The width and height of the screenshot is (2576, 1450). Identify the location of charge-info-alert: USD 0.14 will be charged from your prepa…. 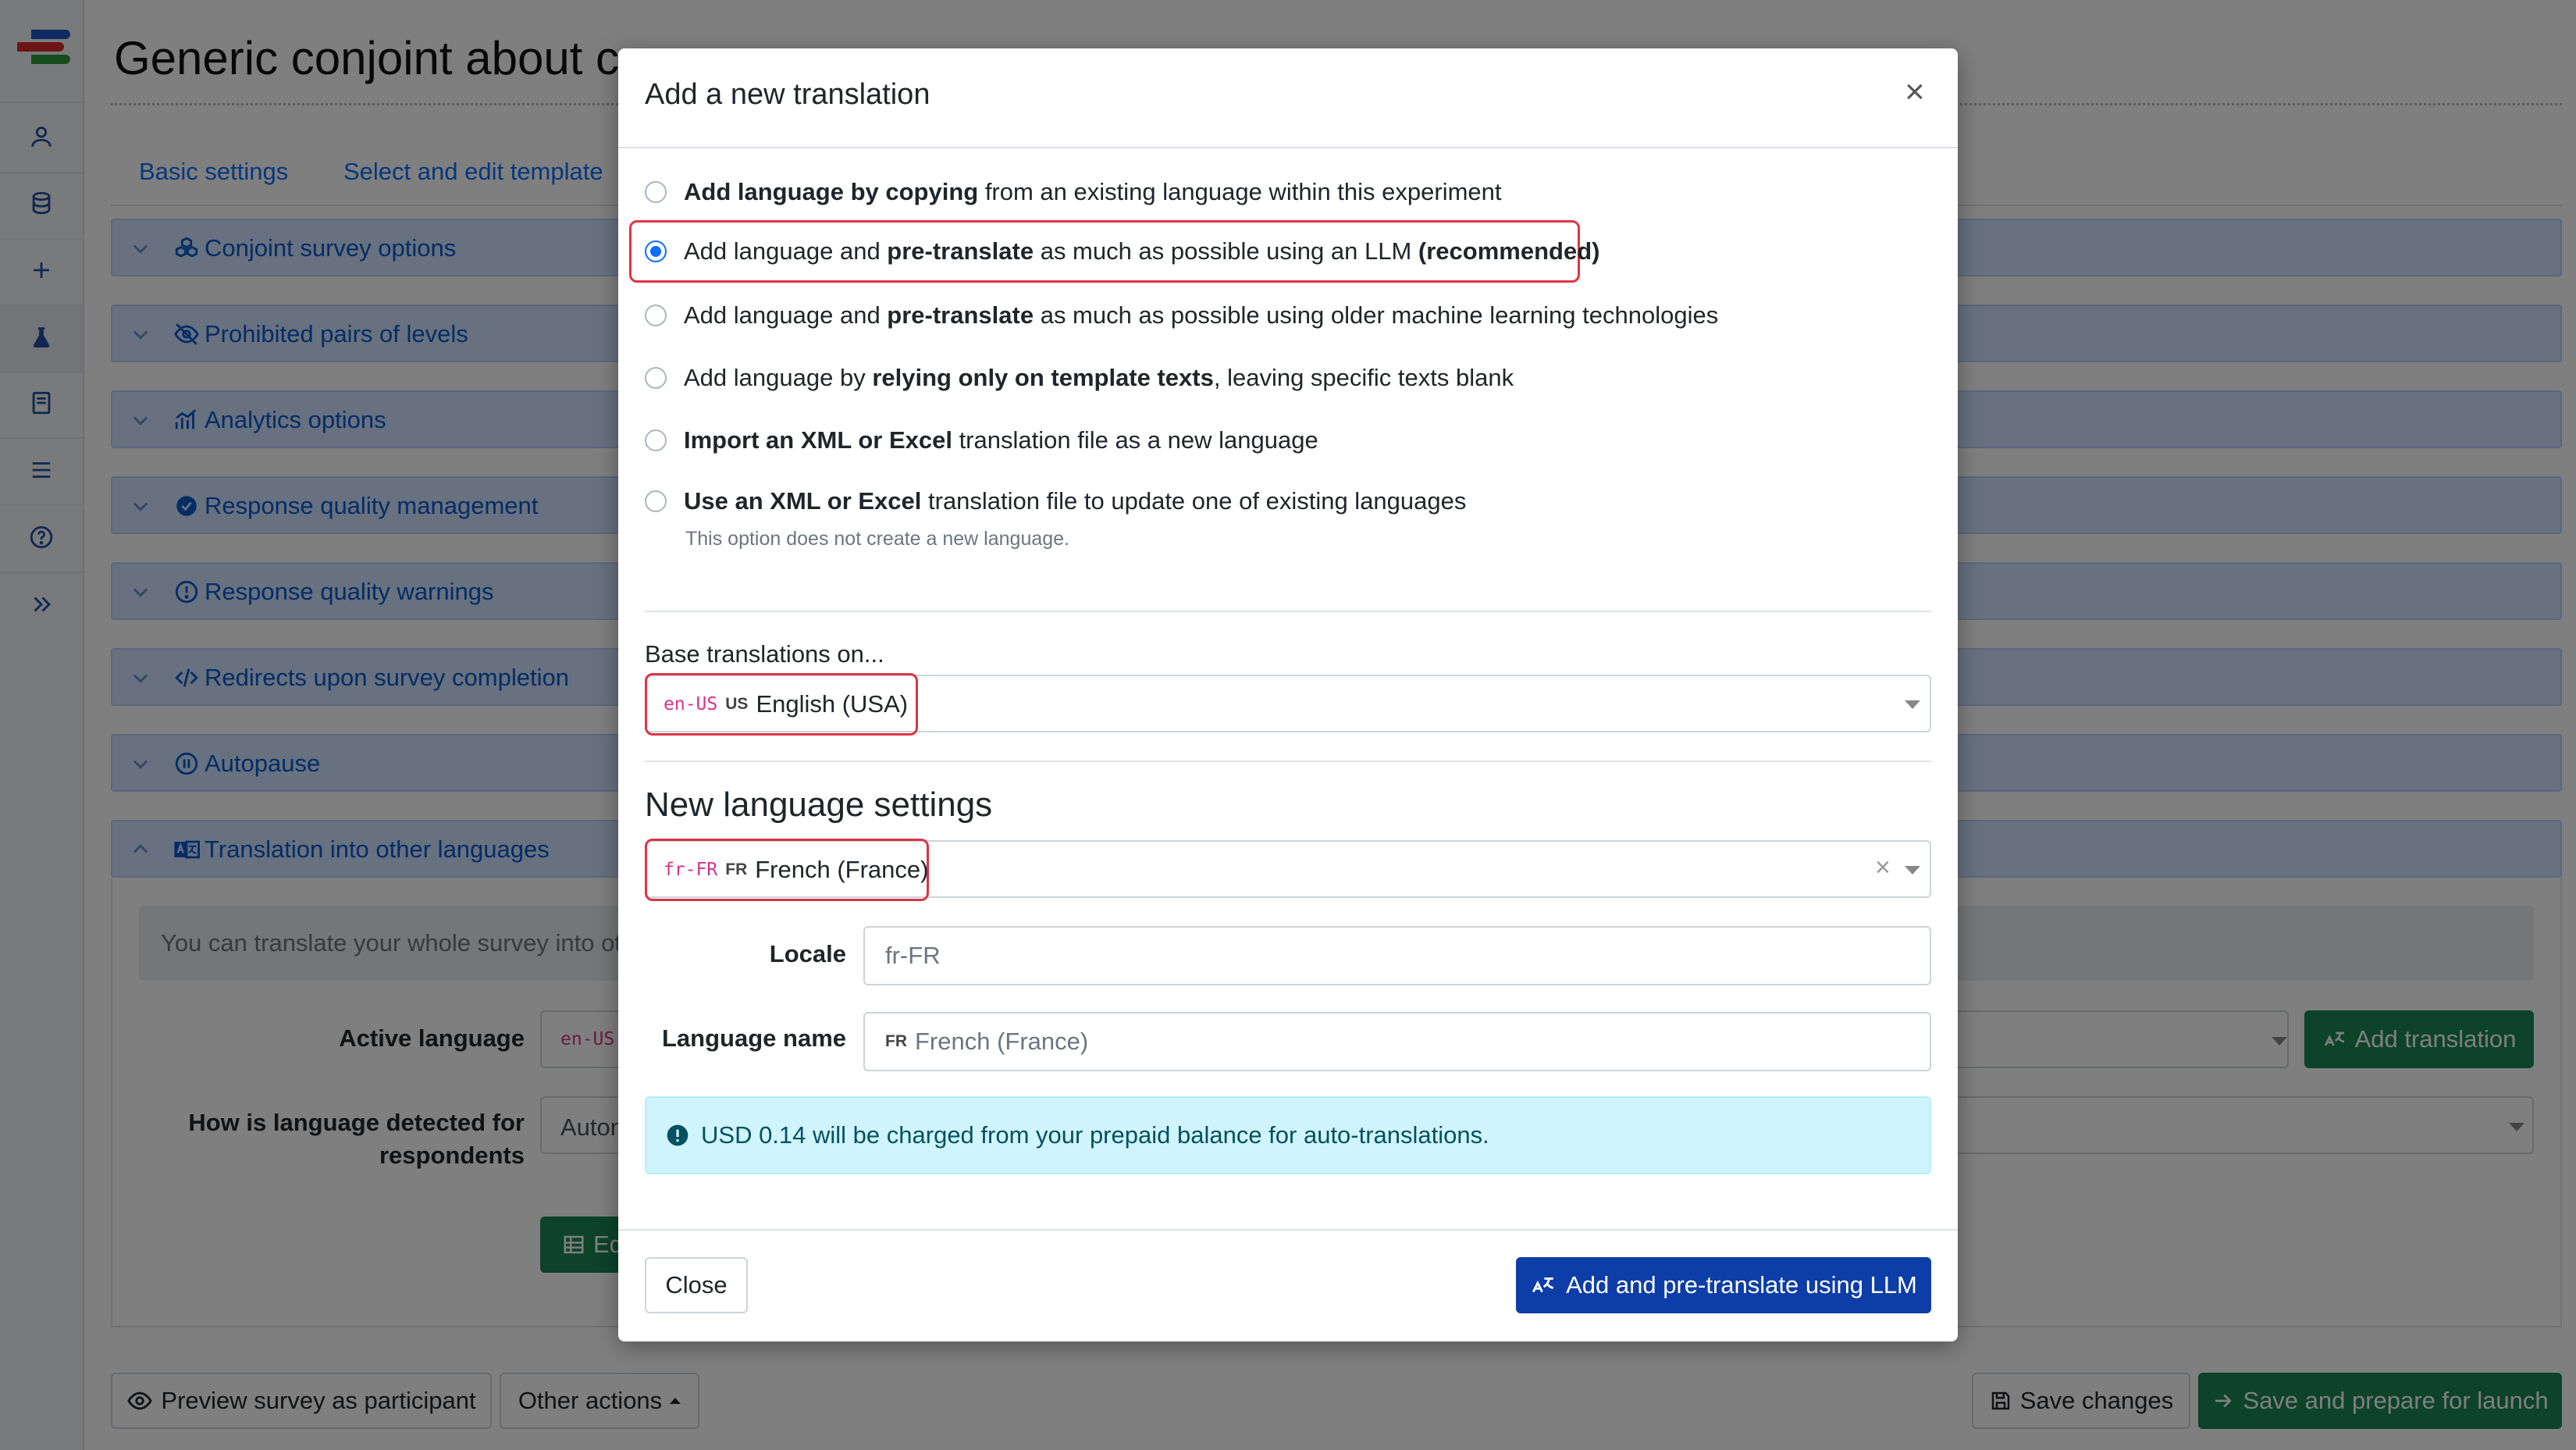
(1288, 1135).